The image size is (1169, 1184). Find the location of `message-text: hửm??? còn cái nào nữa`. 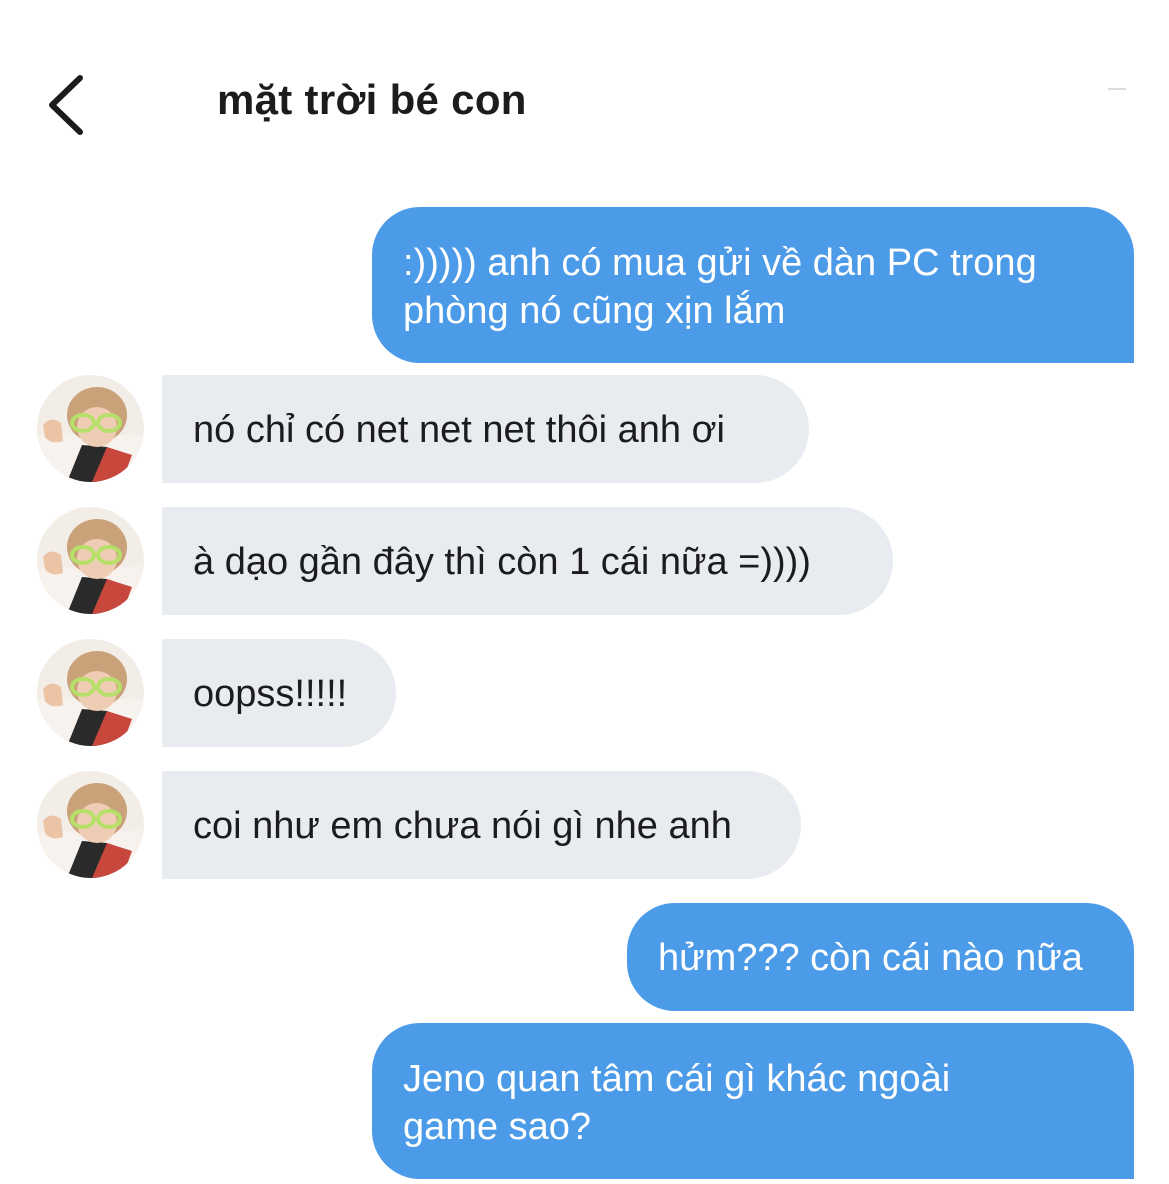

message-text: hửm??? còn cái nào nữa is located at coordinates (870, 958).